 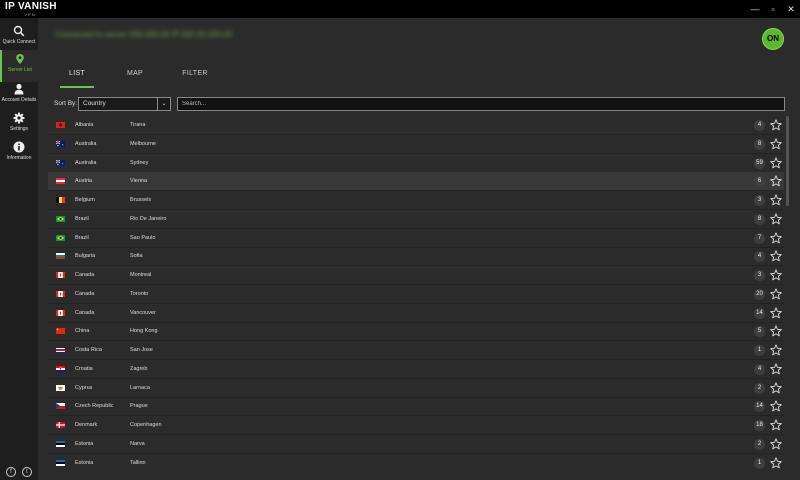 I want to click on nav-label: Information, so click(x=19, y=158).